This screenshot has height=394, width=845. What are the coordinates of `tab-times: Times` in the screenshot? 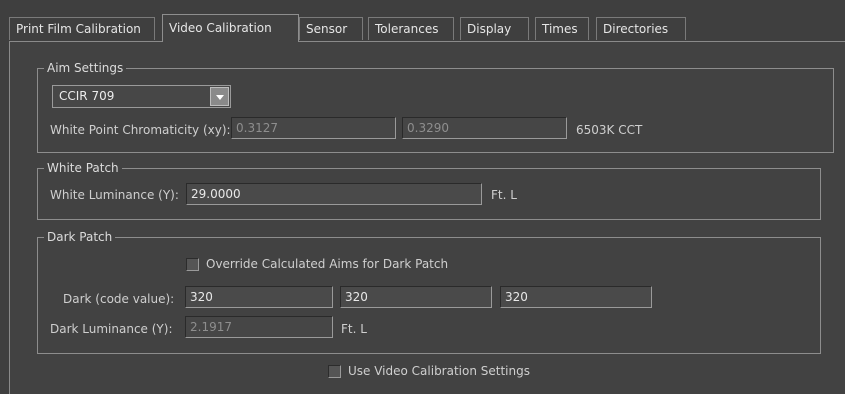 It's located at (562, 28).